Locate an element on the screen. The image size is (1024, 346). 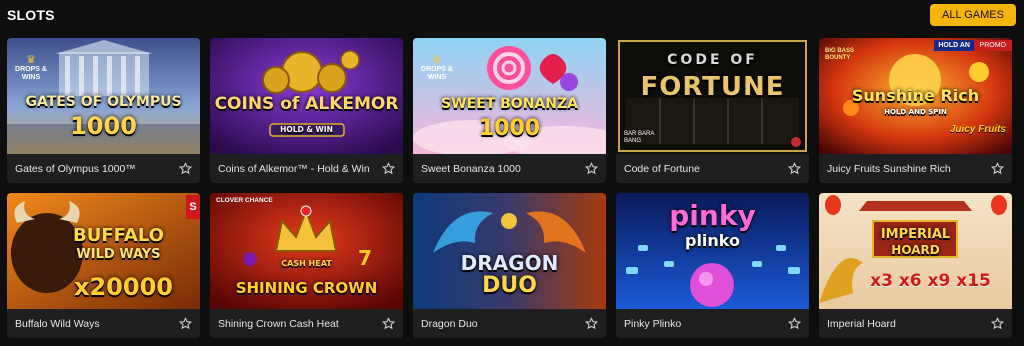
clover-chance-badge: CLOVER CHANCE is located at coordinates (244, 200).